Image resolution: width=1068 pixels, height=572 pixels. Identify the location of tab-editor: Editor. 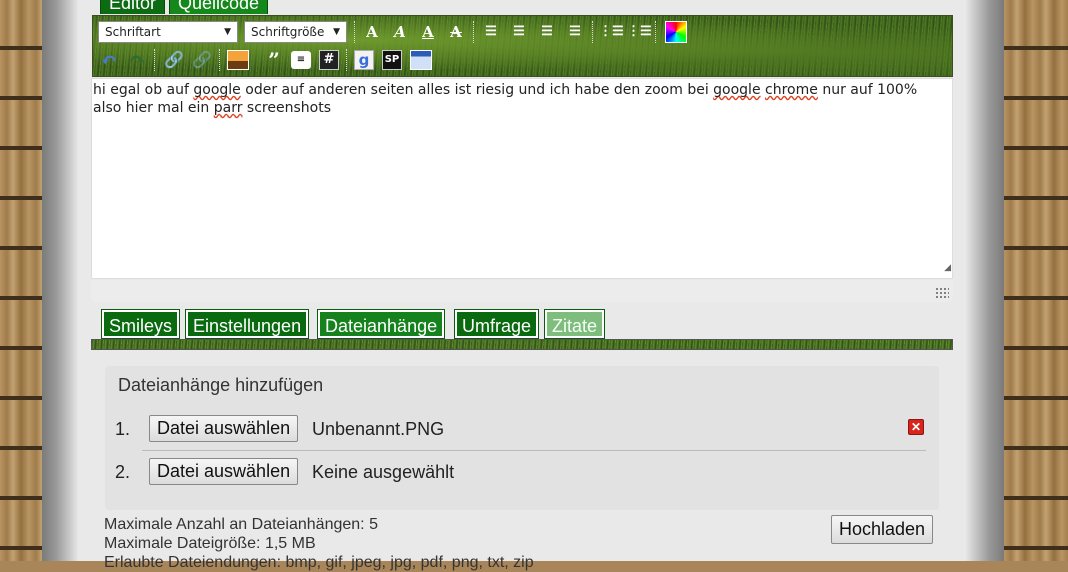
(133, 7).